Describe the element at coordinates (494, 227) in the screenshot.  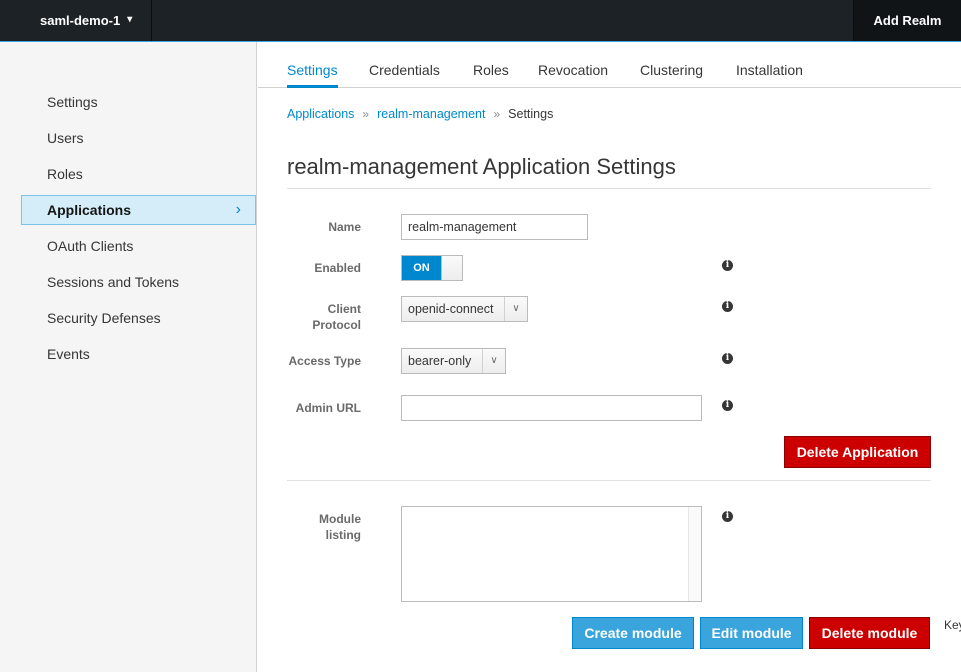
I see `name-field: realm-management` at that location.